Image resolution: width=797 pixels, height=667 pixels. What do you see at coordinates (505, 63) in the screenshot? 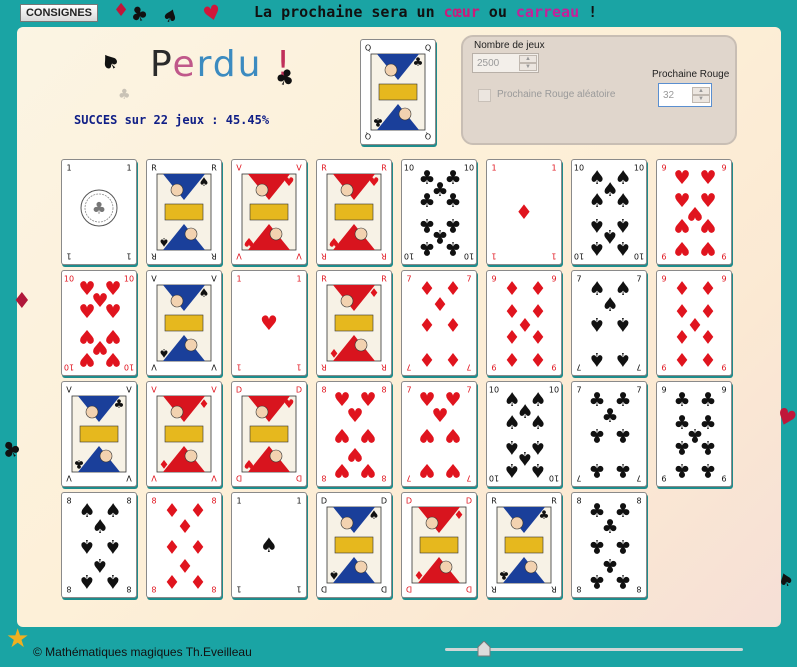
I see `games-spinner: 2500 ▲ ▼` at bounding box center [505, 63].